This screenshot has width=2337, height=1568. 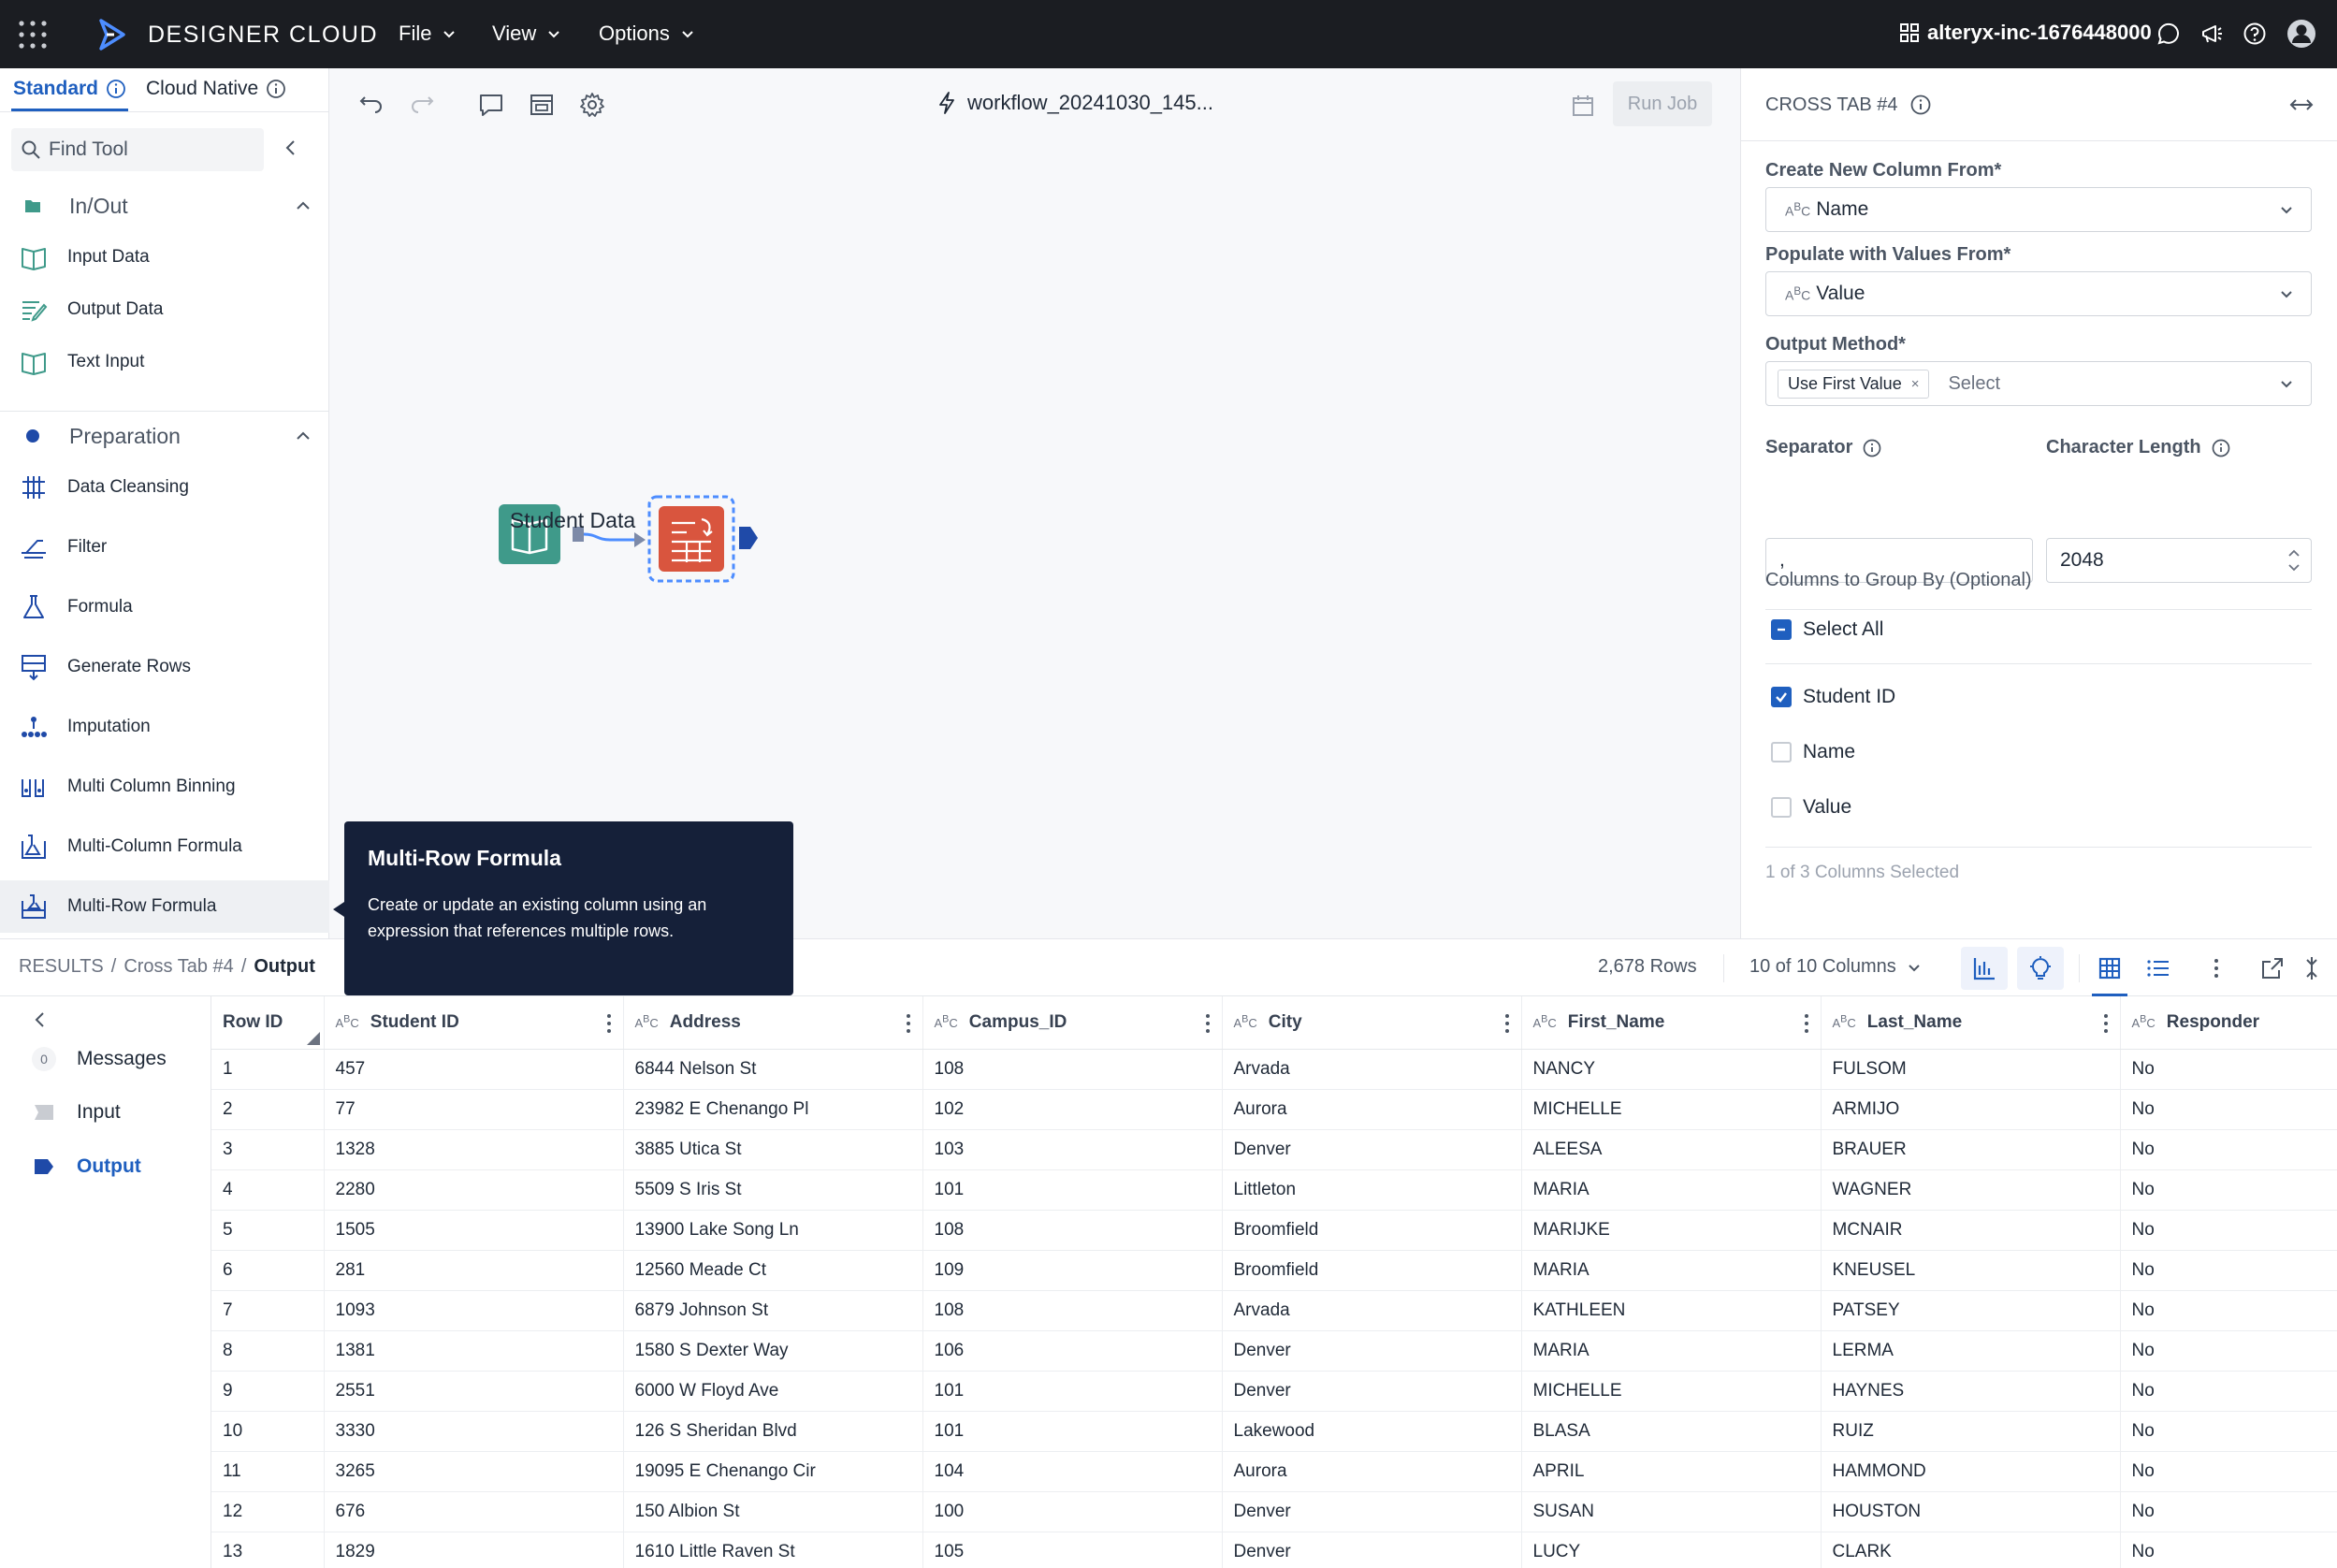 What do you see at coordinates (474, 1432) in the screenshot?
I see `table-cell: 3330` at bounding box center [474, 1432].